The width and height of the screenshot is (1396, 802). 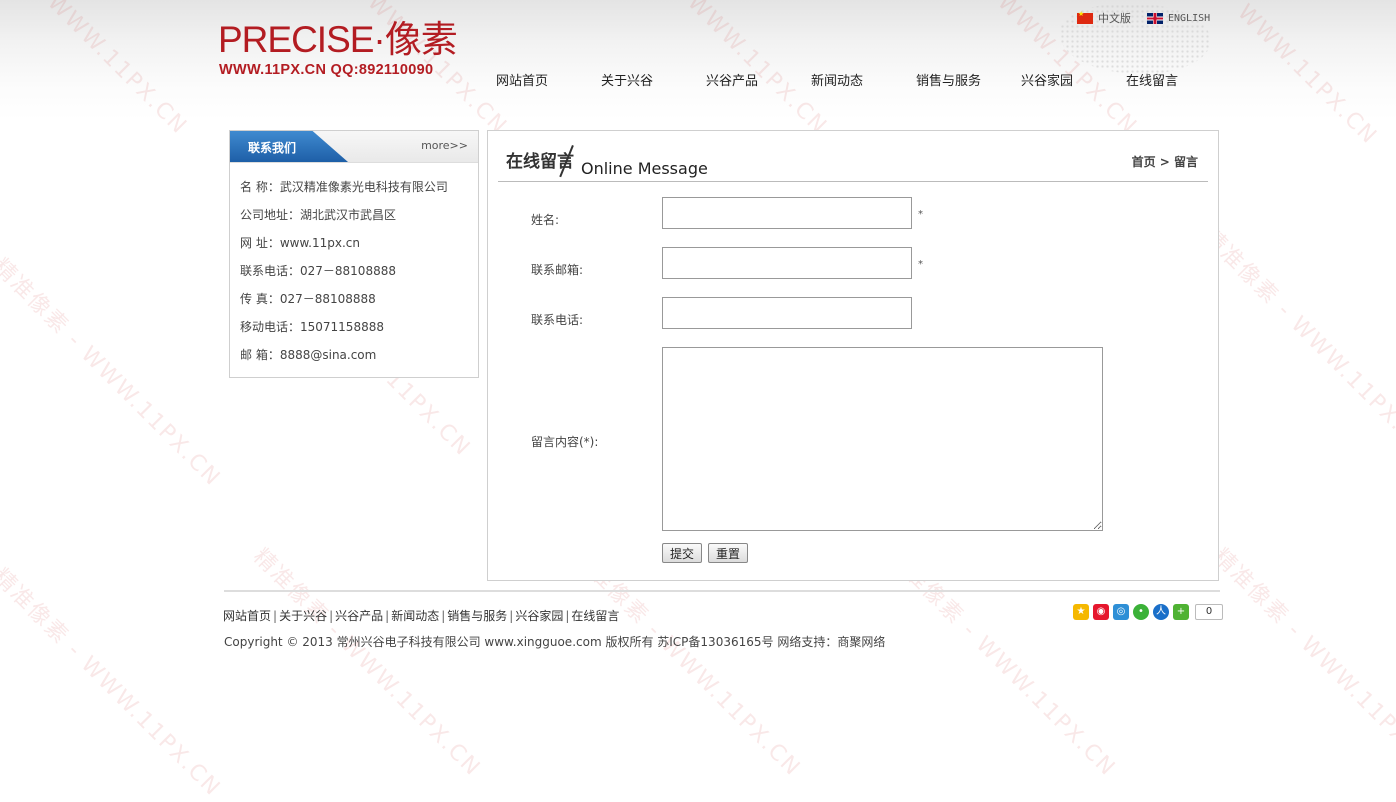 I want to click on content-label: 留言内容(*):, so click(x=565, y=442).